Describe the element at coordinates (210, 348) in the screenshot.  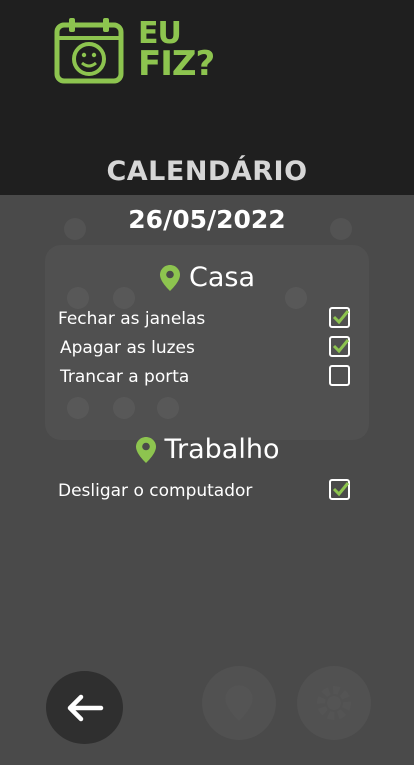
I see `task-item: Apagar as luzes` at that location.